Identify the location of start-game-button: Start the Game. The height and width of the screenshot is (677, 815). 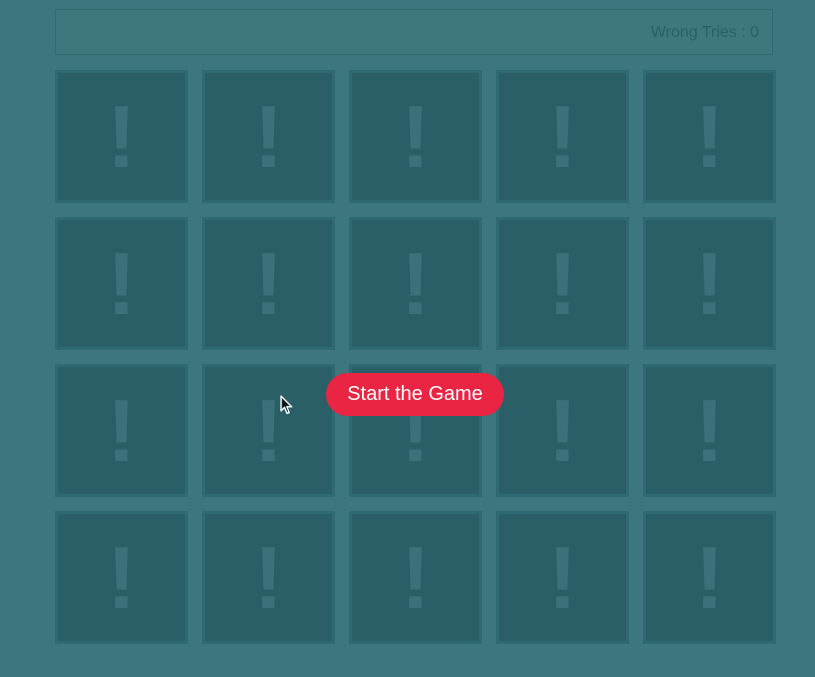
(415, 394).